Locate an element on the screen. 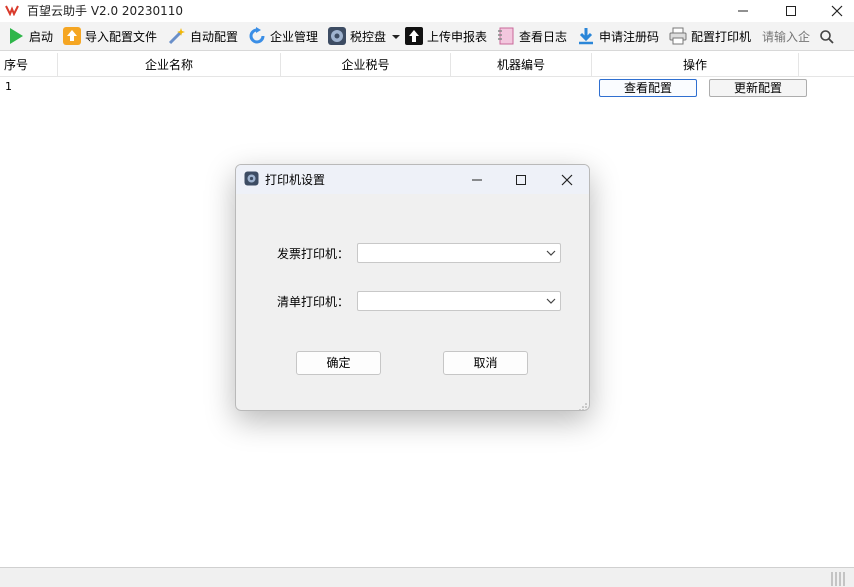 This screenshot has width=854, height=587. app-logo-icon is located at coordinates (12, 10).